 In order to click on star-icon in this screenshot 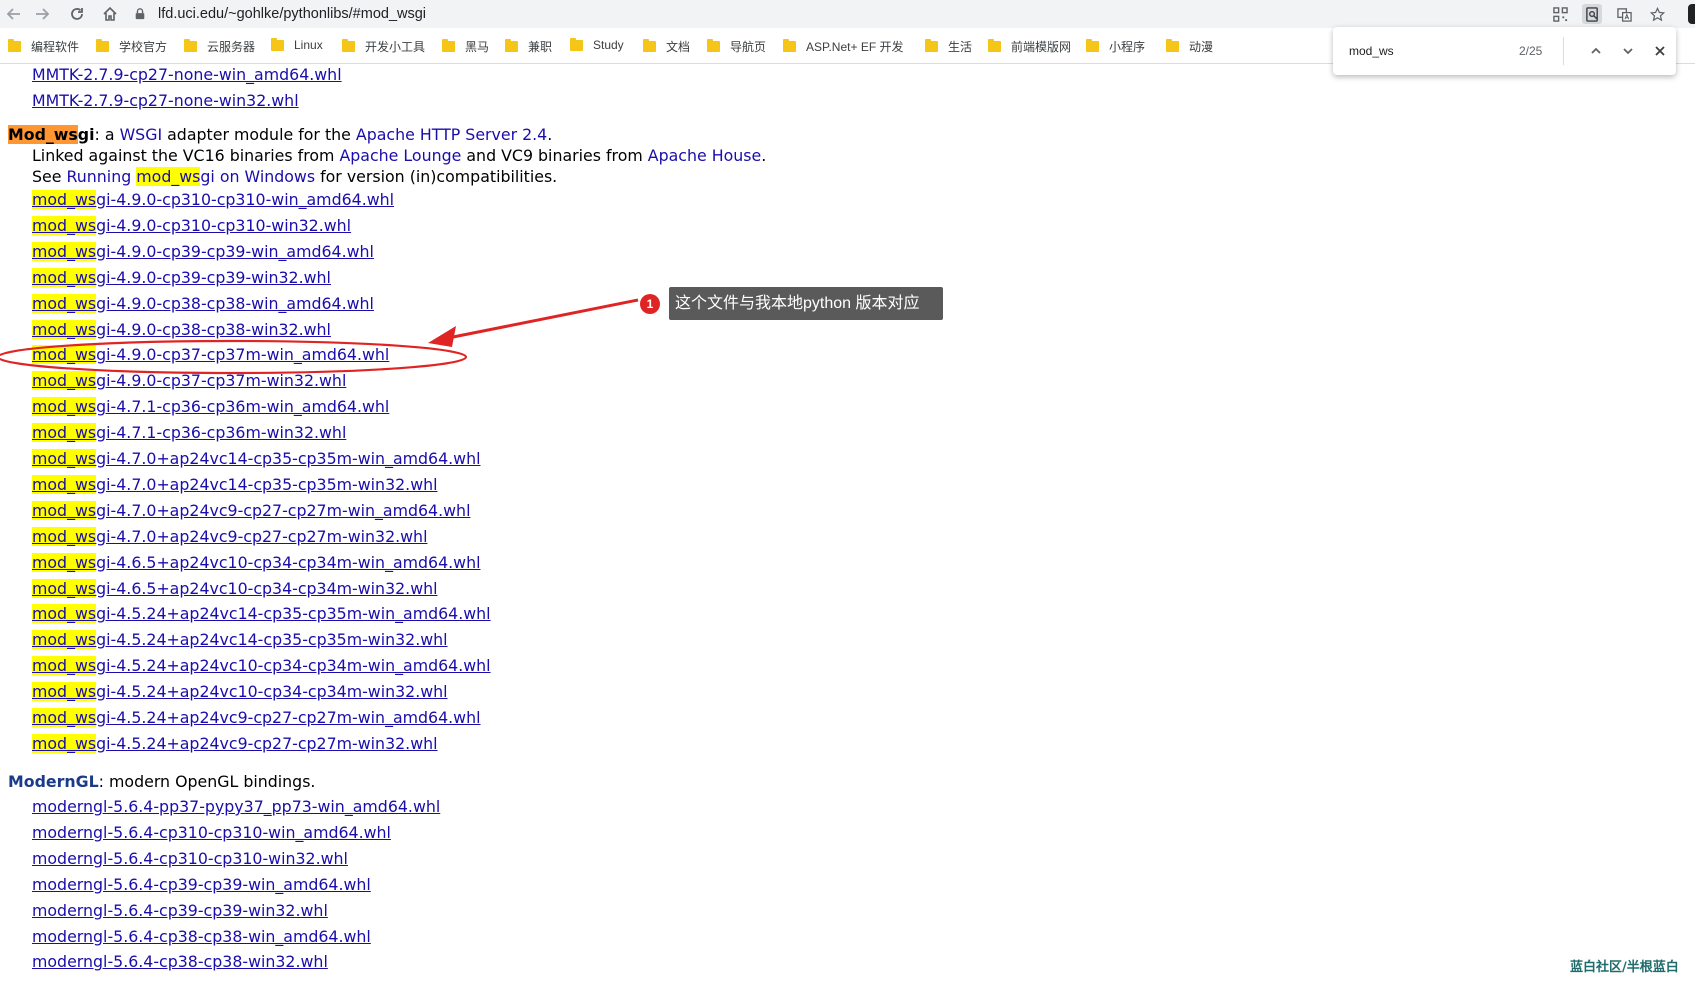, I will do `click(1657, 13)`.